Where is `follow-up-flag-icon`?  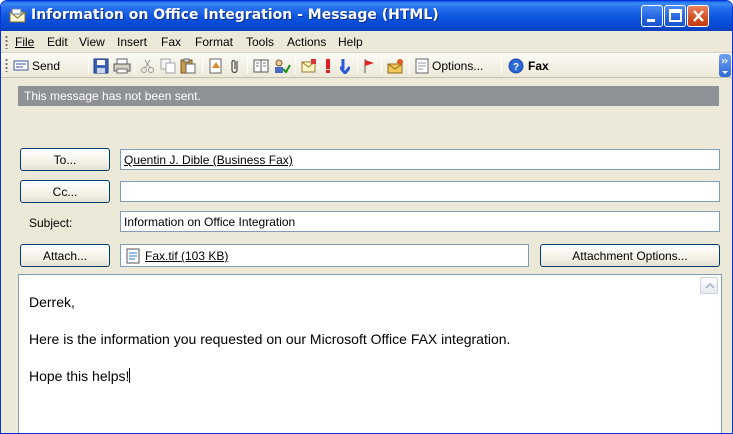
follow-up-flag-icon is located at coordinates (369, 65).